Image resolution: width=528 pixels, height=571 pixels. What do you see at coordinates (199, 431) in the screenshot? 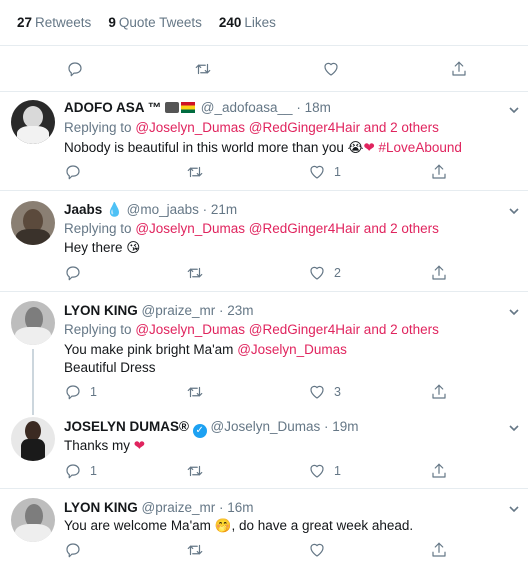
I see `verified-badge-icon: ✓` at bounding box center [199, 431].